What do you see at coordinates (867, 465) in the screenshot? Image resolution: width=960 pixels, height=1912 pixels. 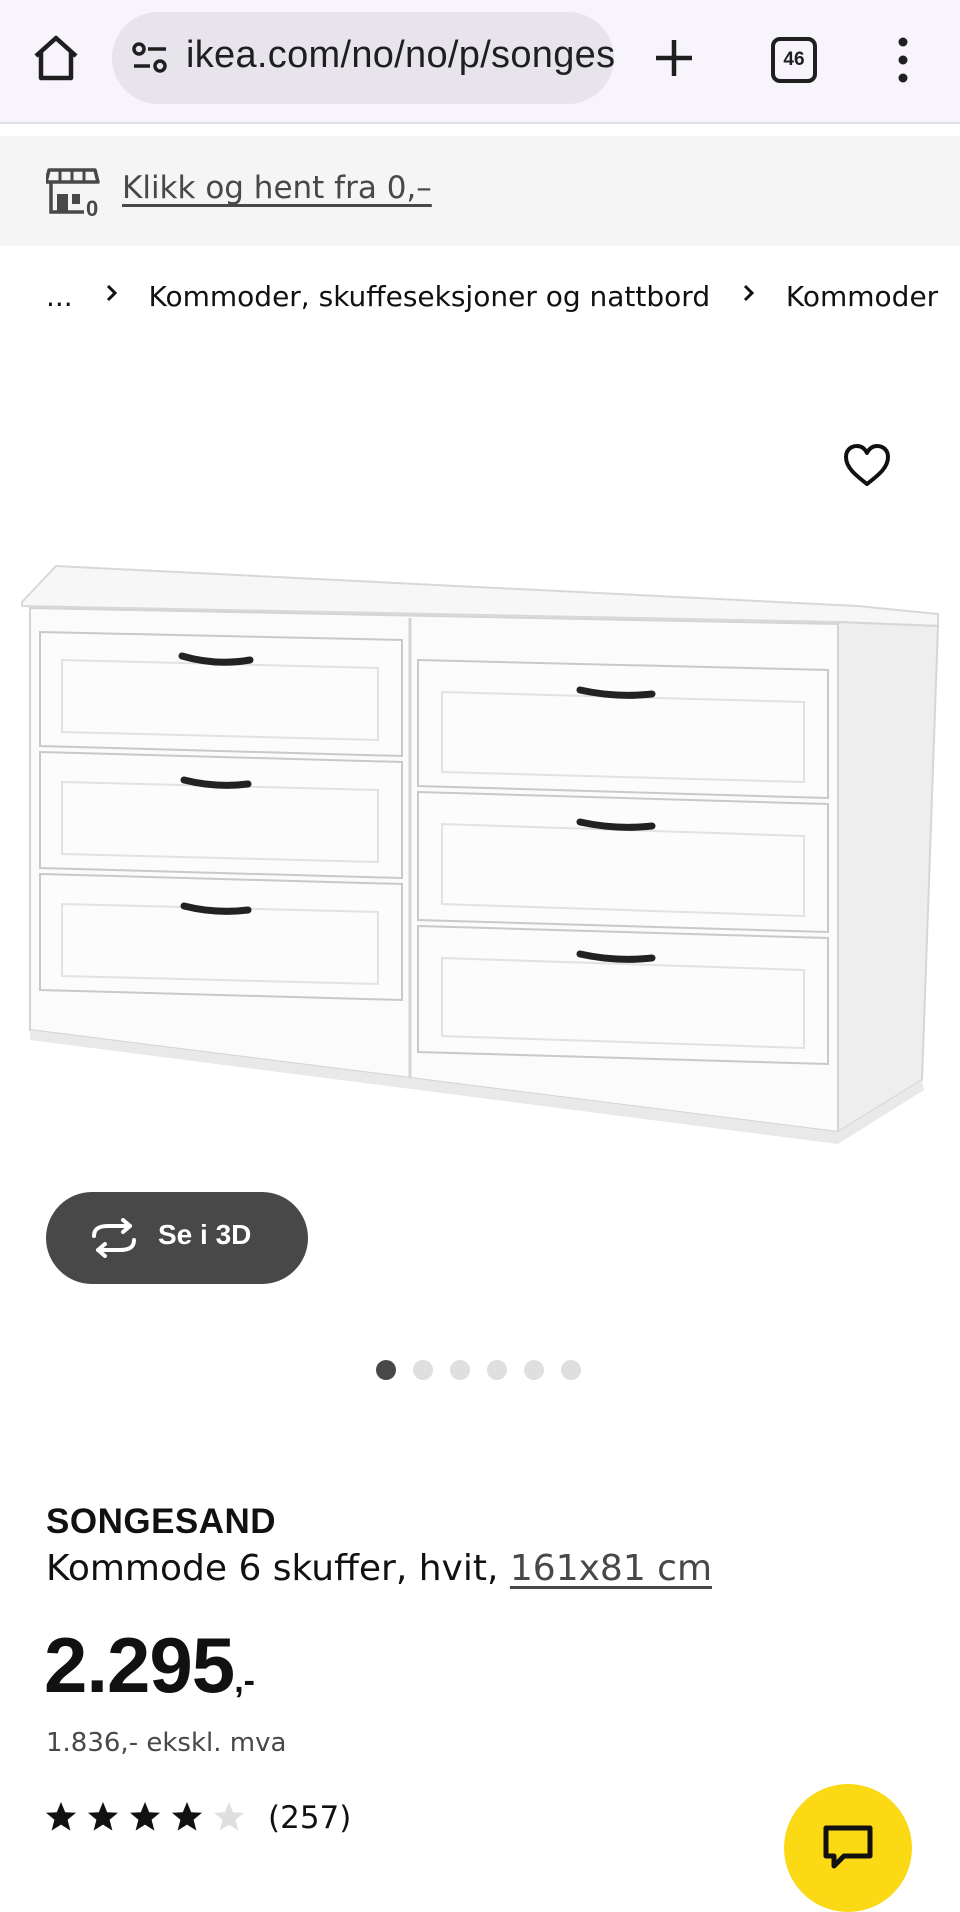 I see `heart-icon` at bounding box center [867, 465].